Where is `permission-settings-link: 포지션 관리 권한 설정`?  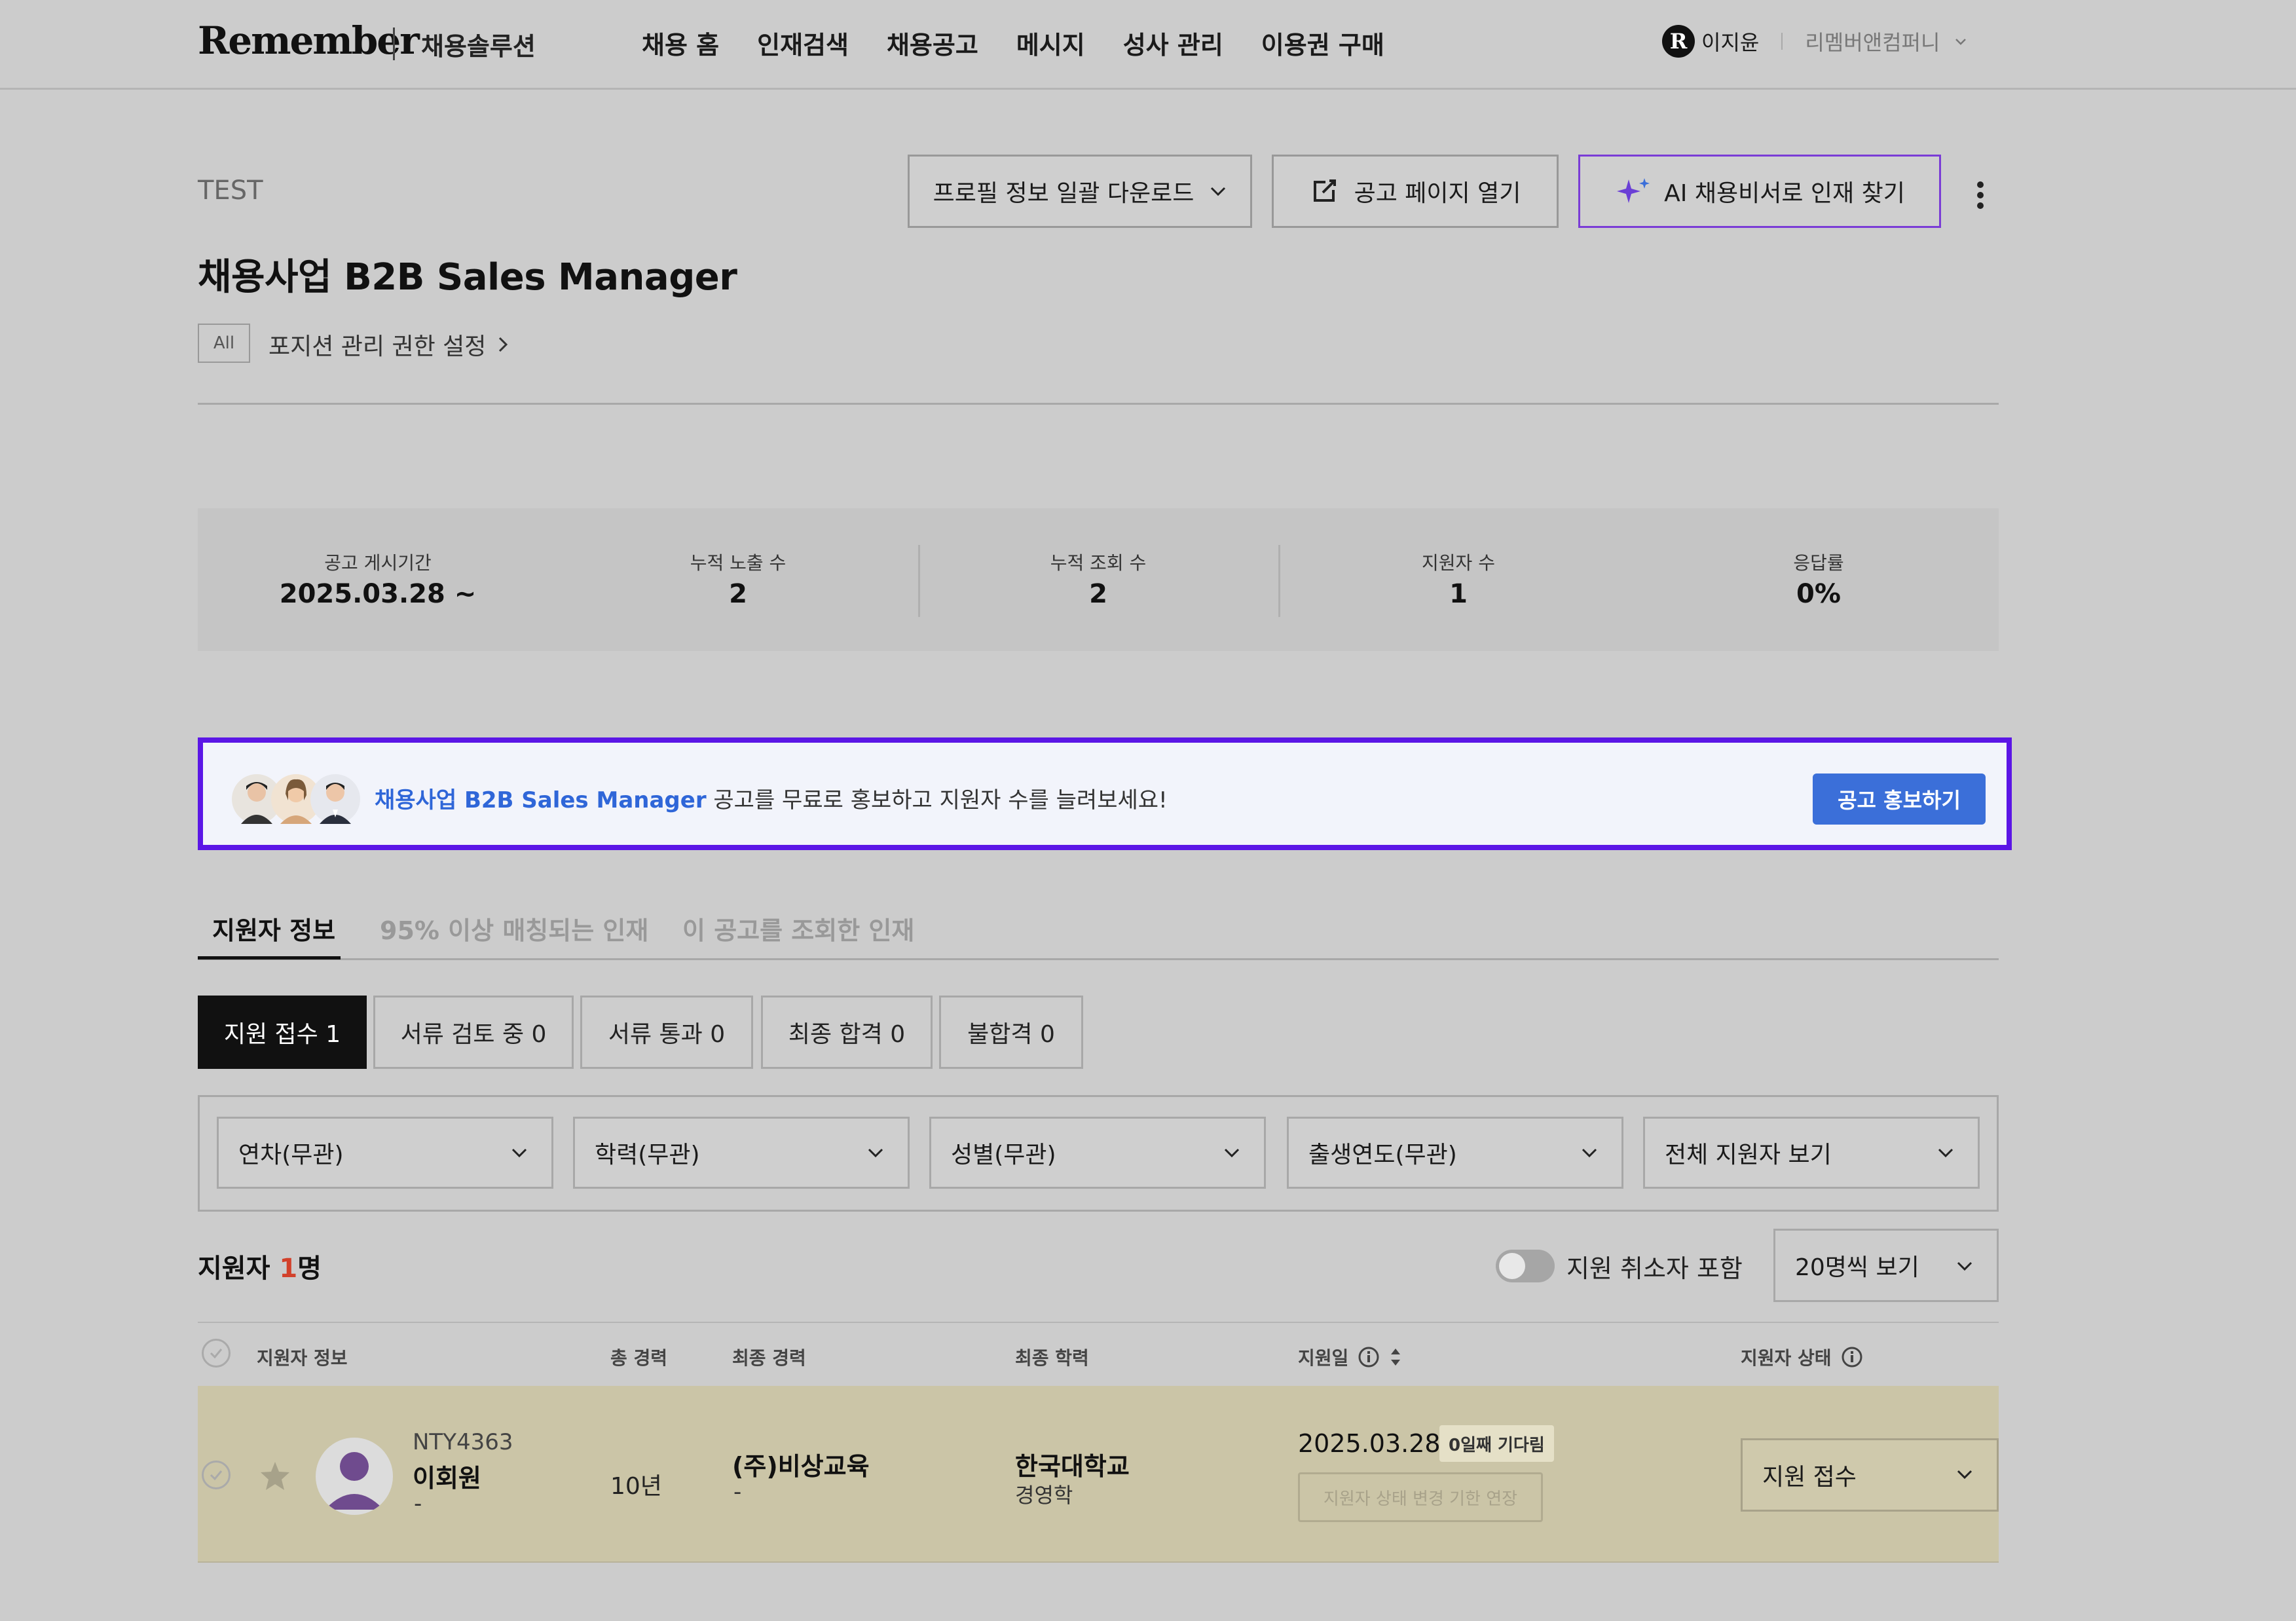
permission-settings-link: 포지션 관리 권한 설정 is located at coordinates (388, 345).